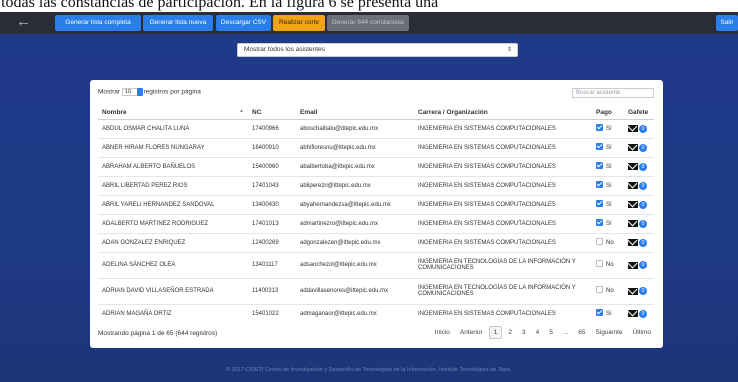  Describe the element at coordinates (551, 332) in the screenshot. I see `page-link: 5` at that location.